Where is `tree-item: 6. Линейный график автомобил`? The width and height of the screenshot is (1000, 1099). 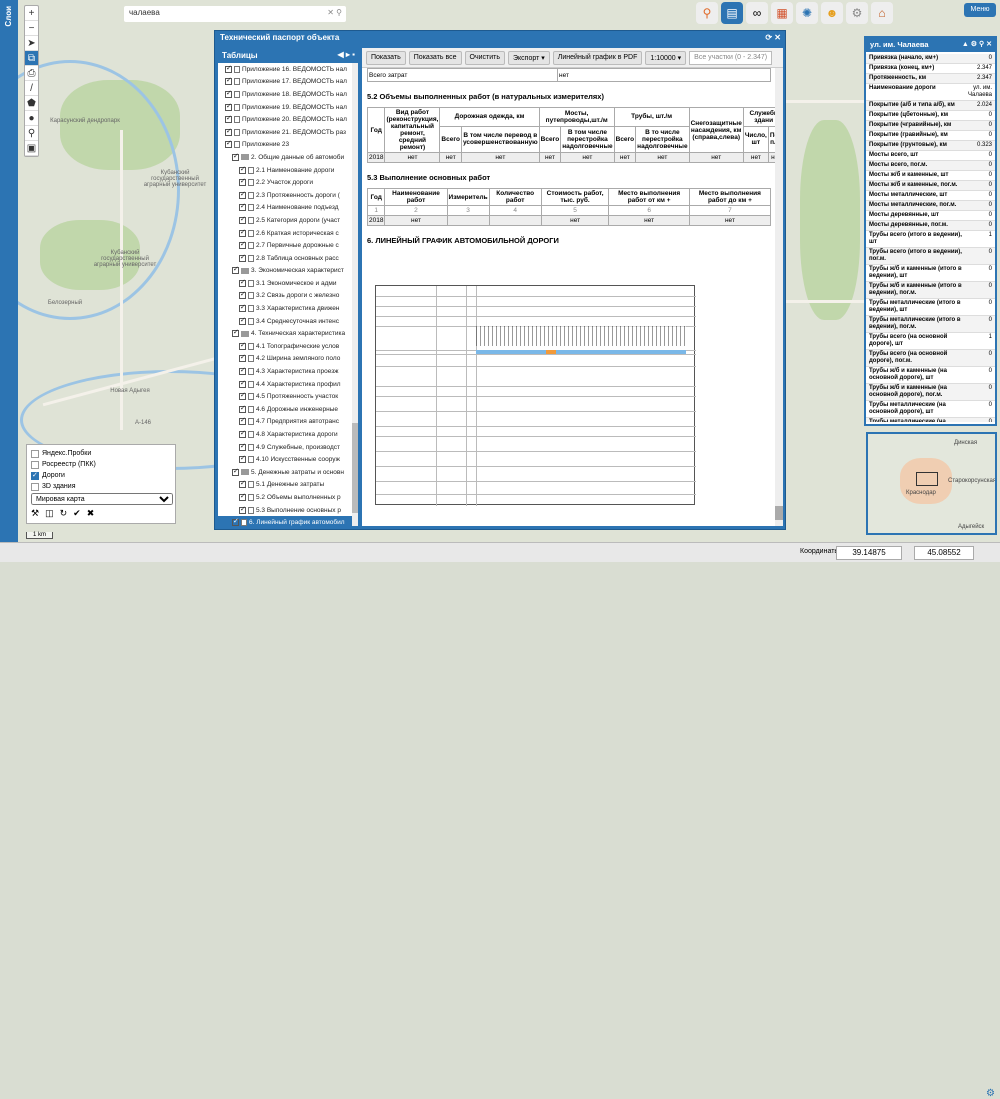 tree-item: 6. Линейный график автомобил is located at coordinates (288, 521).